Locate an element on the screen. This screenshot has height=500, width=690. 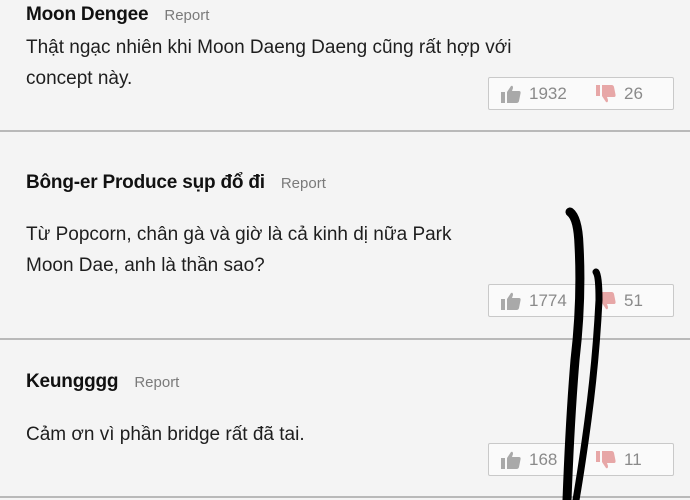
comment-header: Moon Dengee Report is located at coordinates (117, 15).